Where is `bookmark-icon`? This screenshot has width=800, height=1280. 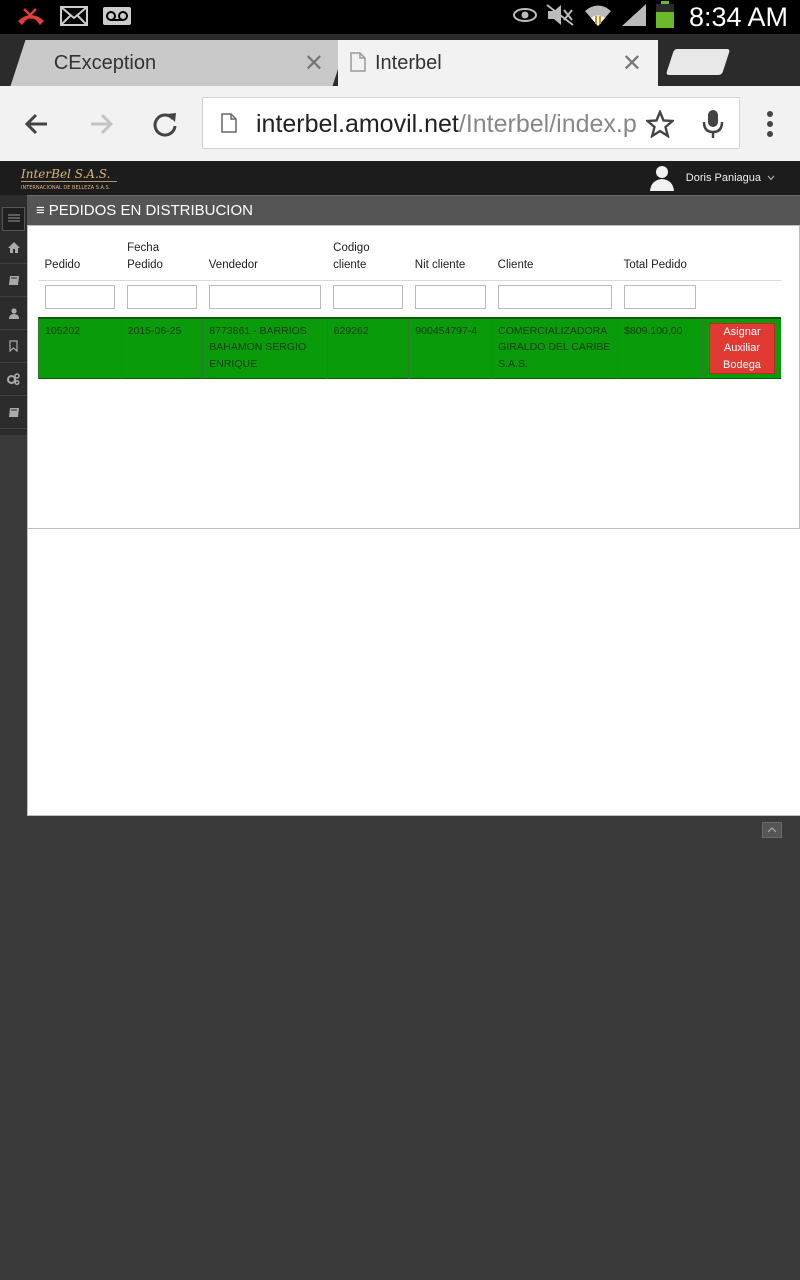 bookmark-icon is located at coordinates (13, 346).